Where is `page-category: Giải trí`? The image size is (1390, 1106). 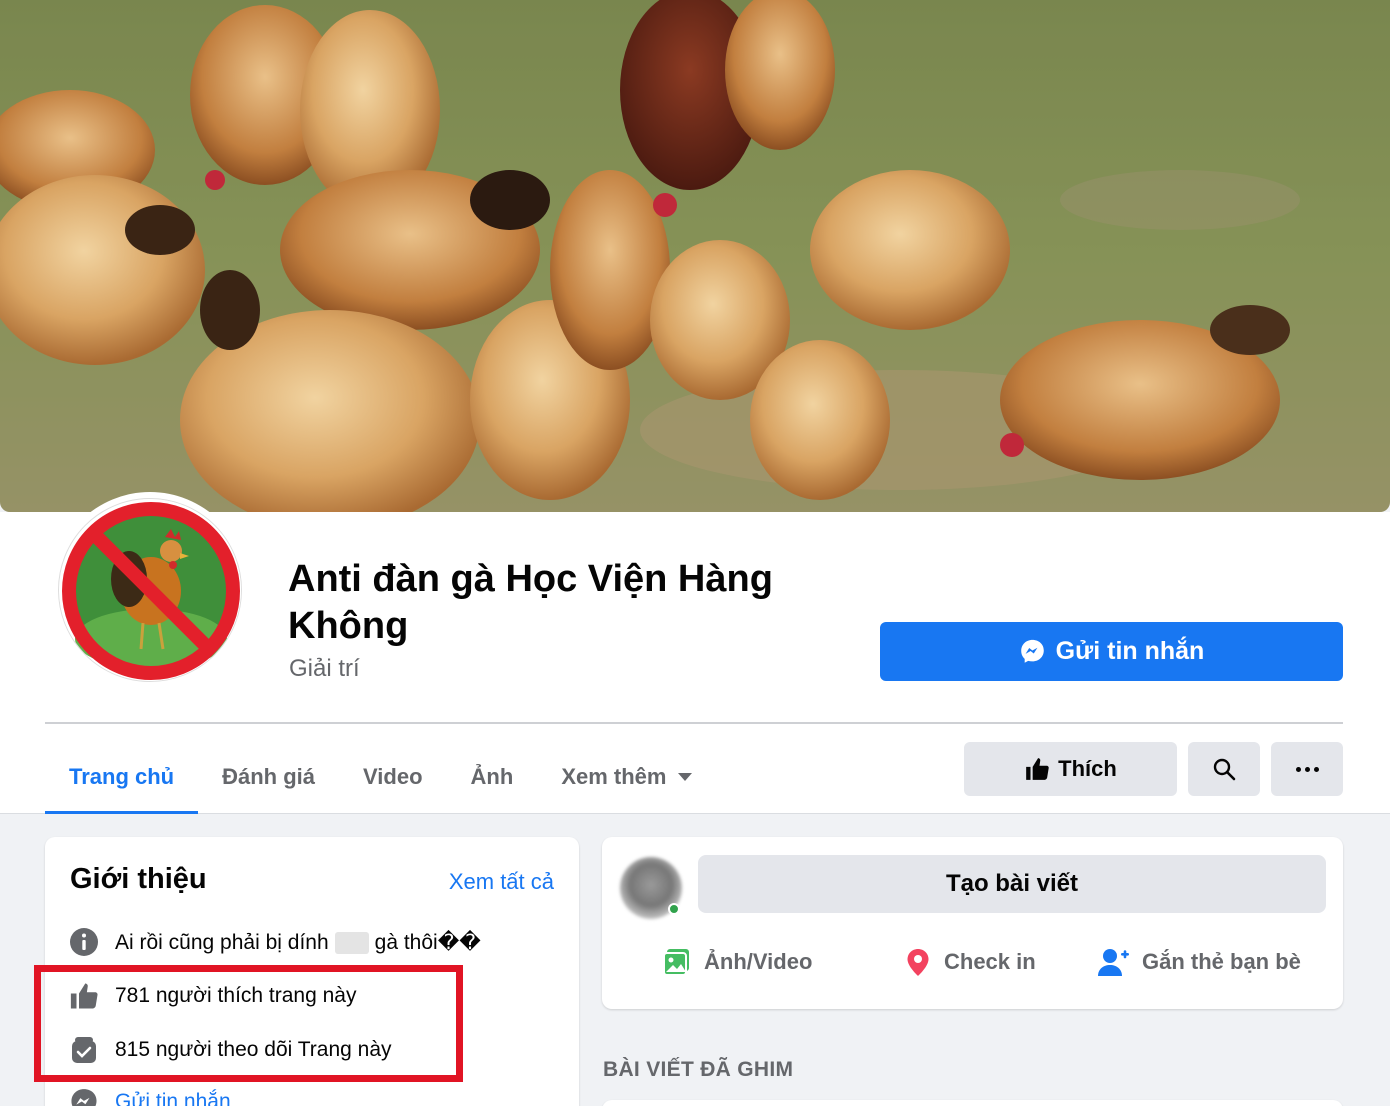 page-category: Giải trí is located at coordinates (324, 669).